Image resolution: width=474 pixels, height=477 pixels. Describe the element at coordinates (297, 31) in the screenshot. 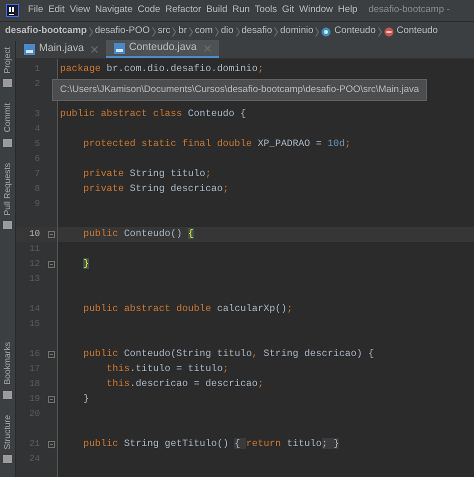

I see `breadcrumb-item: dominio` at that location.